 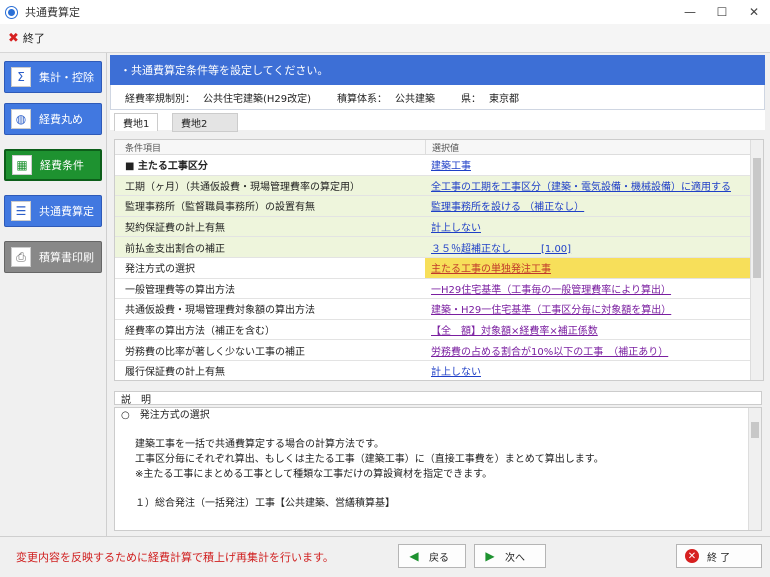 I want to click on table-row: 履行保証費の計上有無 計上しない, so click(x=439, y=370).